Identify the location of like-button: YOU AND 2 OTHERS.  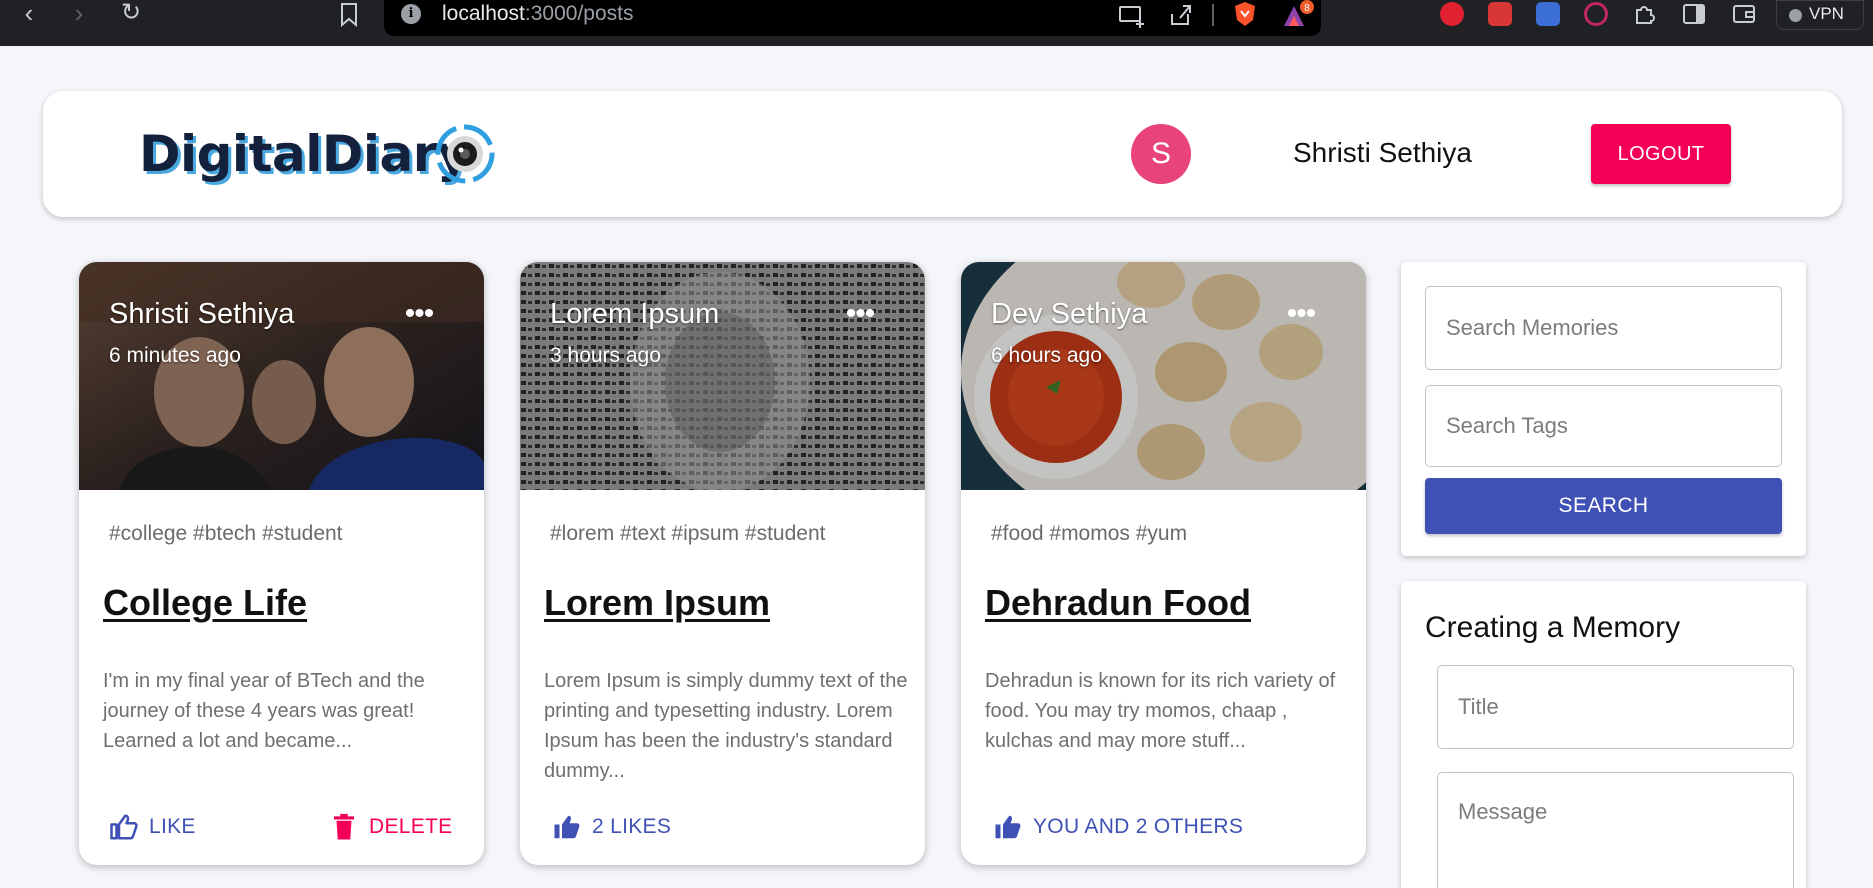
(1118, 827).